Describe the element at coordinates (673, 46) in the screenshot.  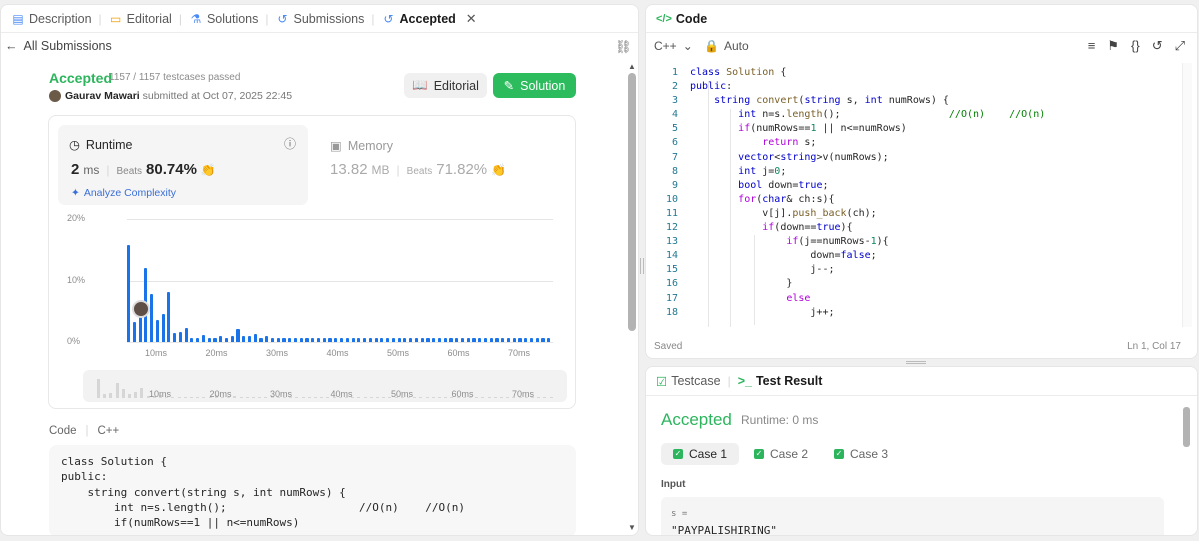
I see `language-select: C++ ⌄` at that location.